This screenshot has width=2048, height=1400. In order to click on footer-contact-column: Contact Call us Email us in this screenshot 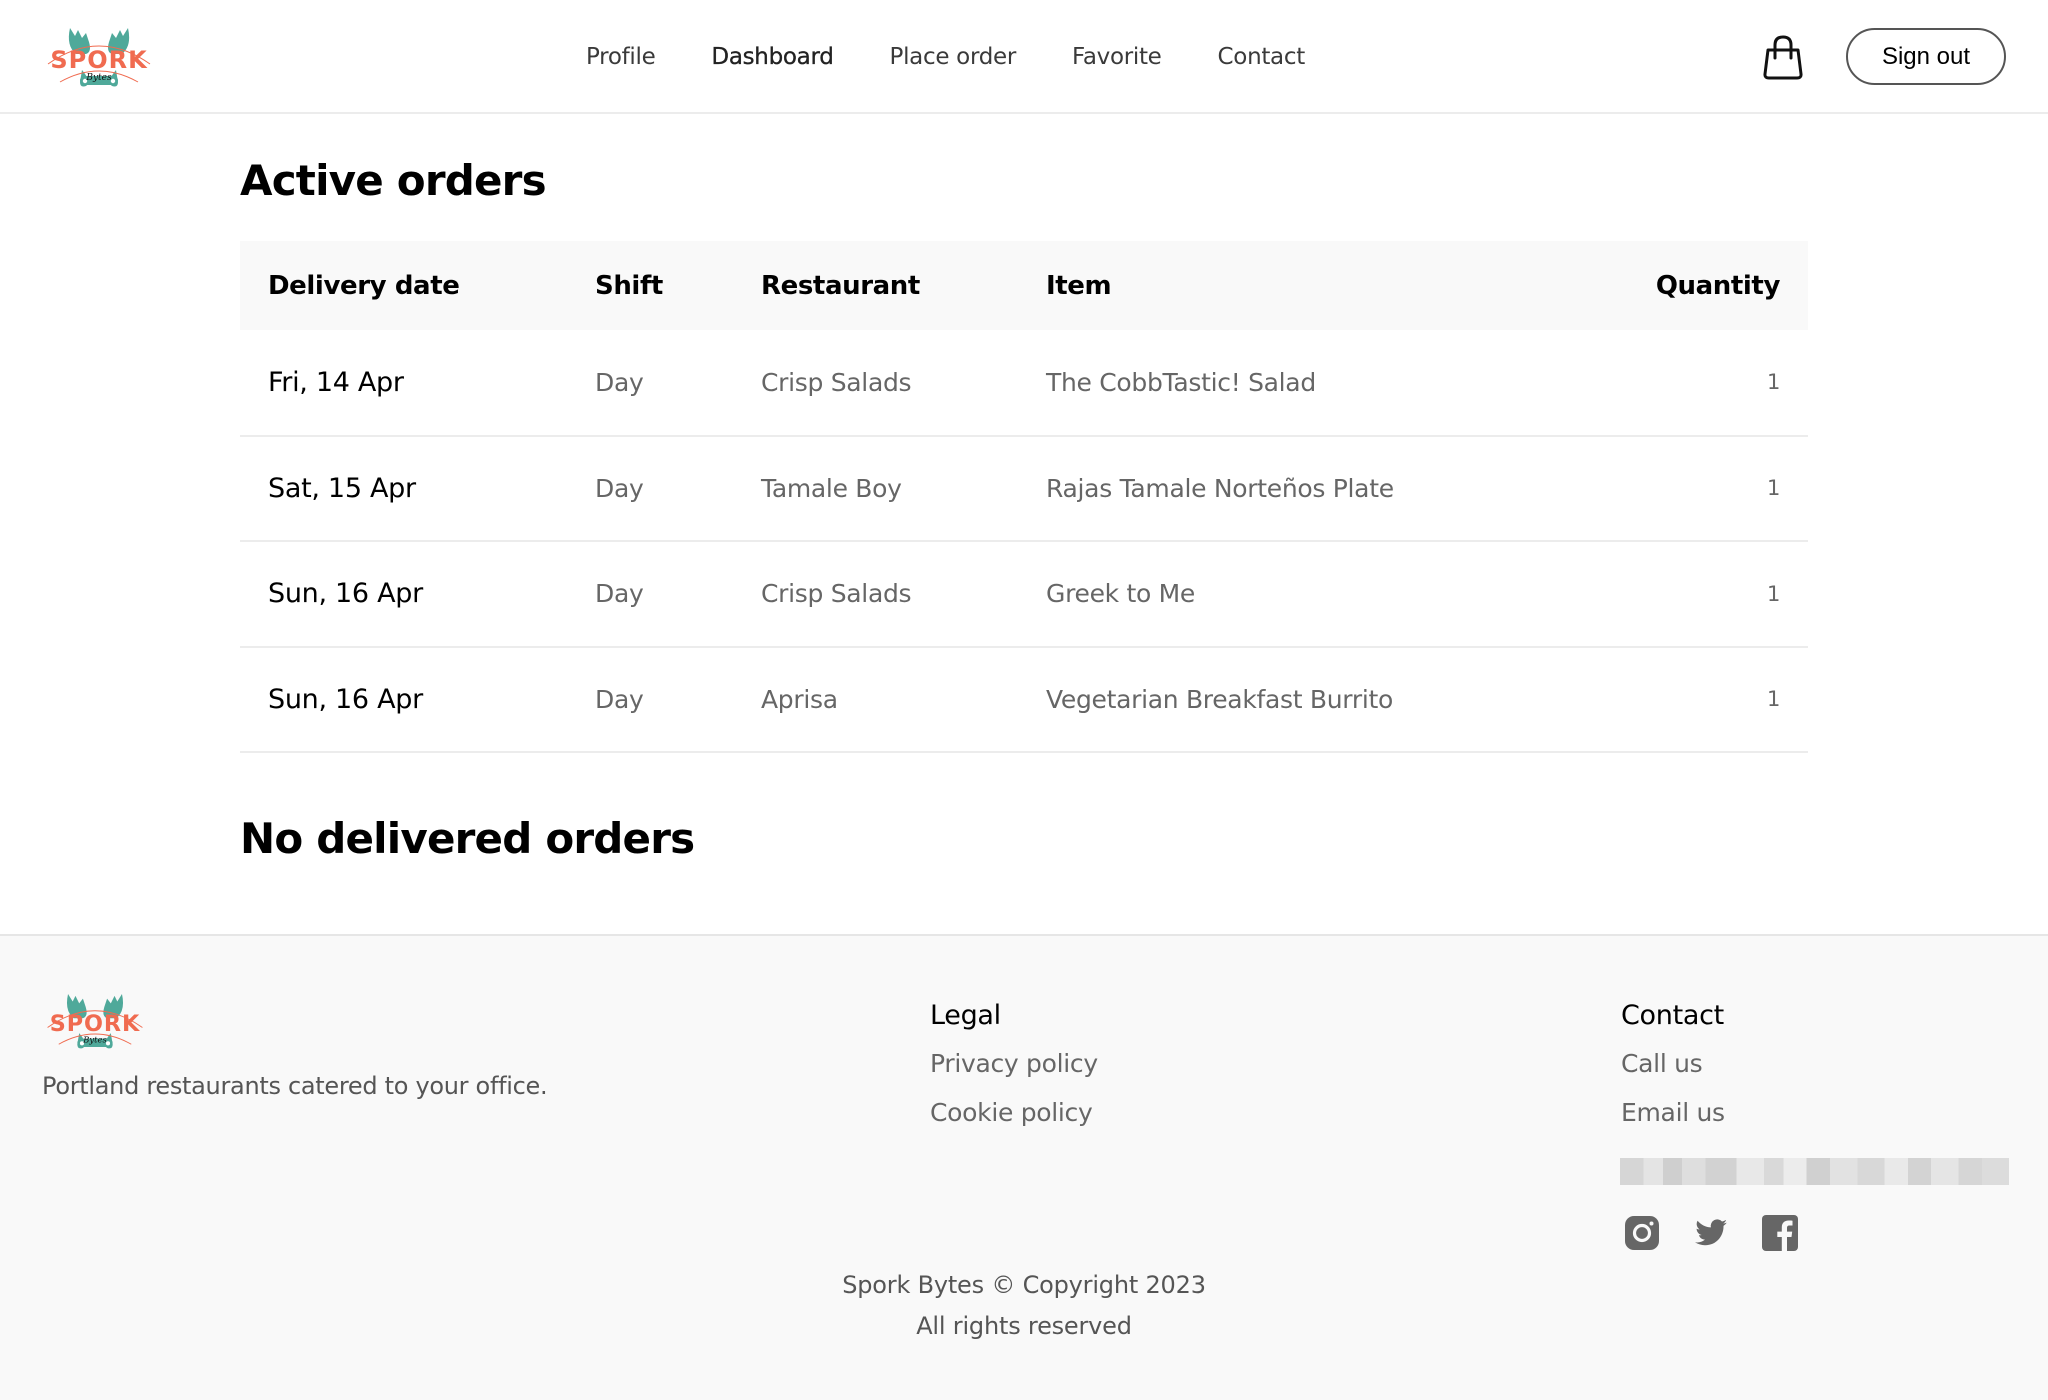, I will do `click(1673, 1069)`.